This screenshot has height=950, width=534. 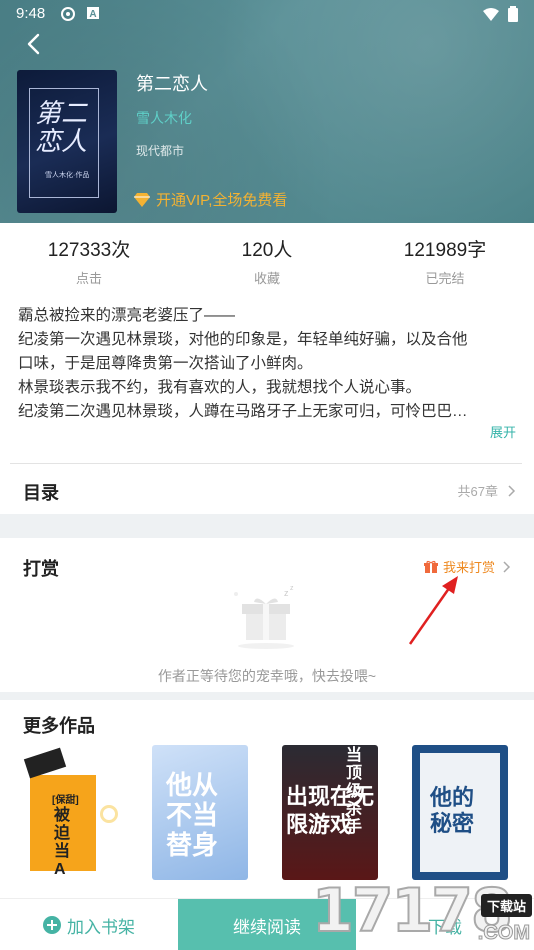 I want to click on stat-clicks: 127333次 点击, so click(x=89, y=261).